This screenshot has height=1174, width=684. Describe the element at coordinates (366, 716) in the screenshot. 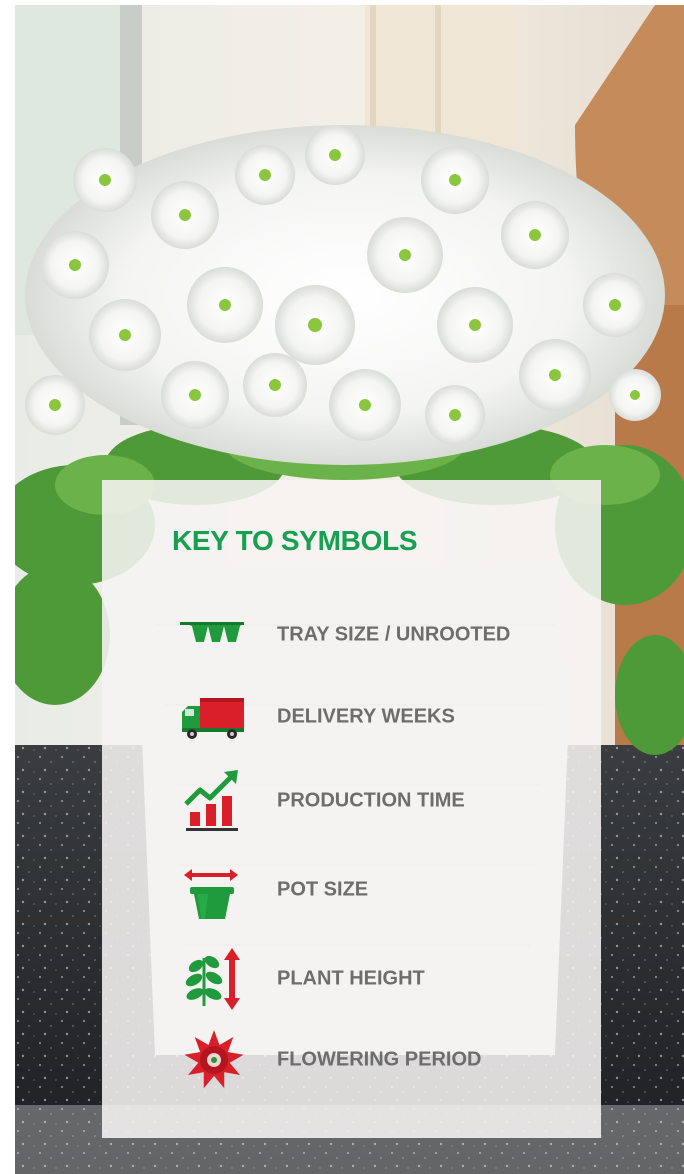

I see `legend-label: DELIVERY WEEKS` at that location.